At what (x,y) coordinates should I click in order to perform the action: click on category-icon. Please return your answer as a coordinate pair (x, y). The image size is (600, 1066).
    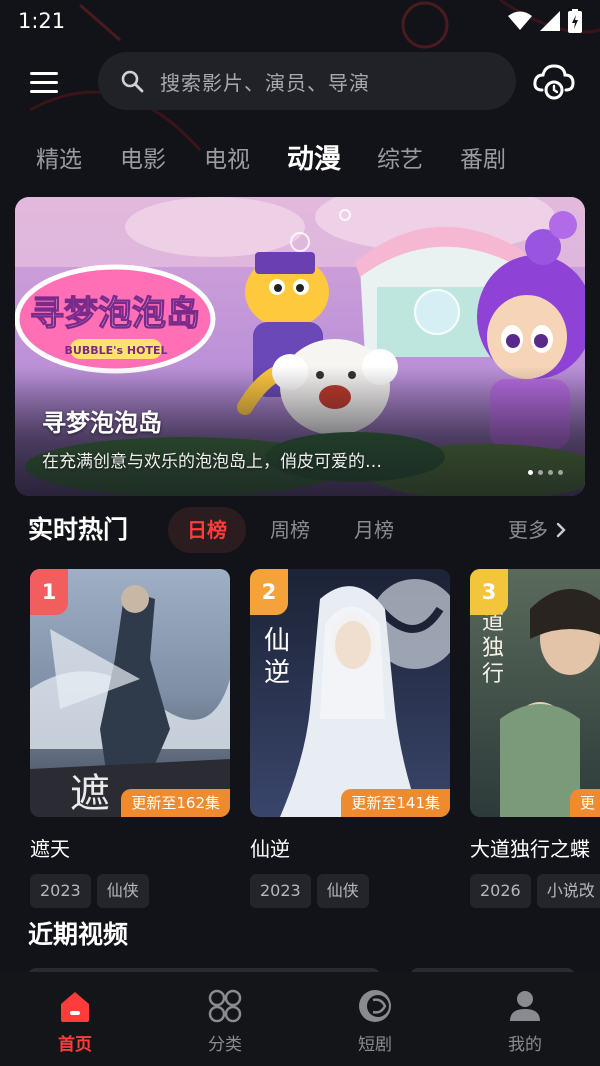
    Looking at the image, I should click on (225, 1006).